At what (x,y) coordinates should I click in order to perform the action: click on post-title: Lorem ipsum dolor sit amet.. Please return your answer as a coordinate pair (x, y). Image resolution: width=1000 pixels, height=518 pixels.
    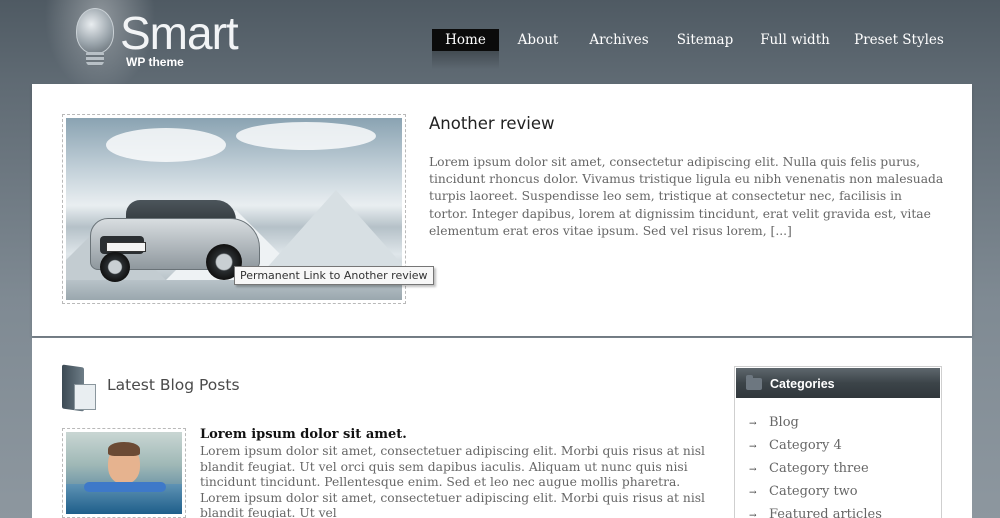
    Looking at the image, I should click on (303, 434).